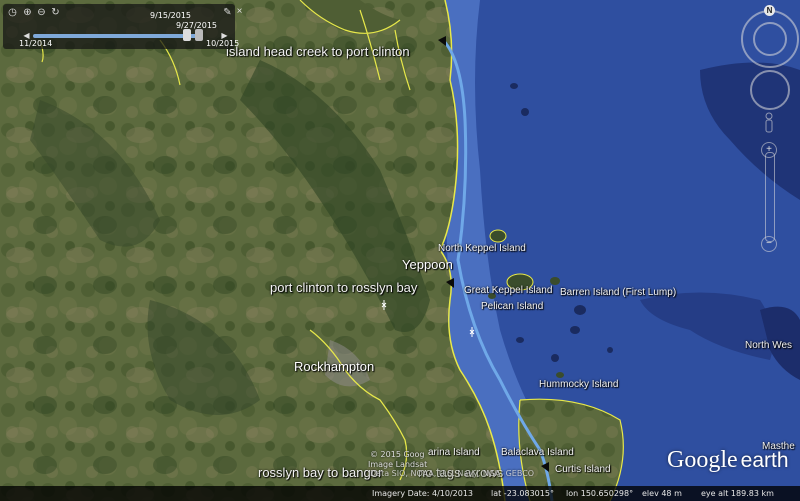  I want to click on look-joystick, so click(770, 39).